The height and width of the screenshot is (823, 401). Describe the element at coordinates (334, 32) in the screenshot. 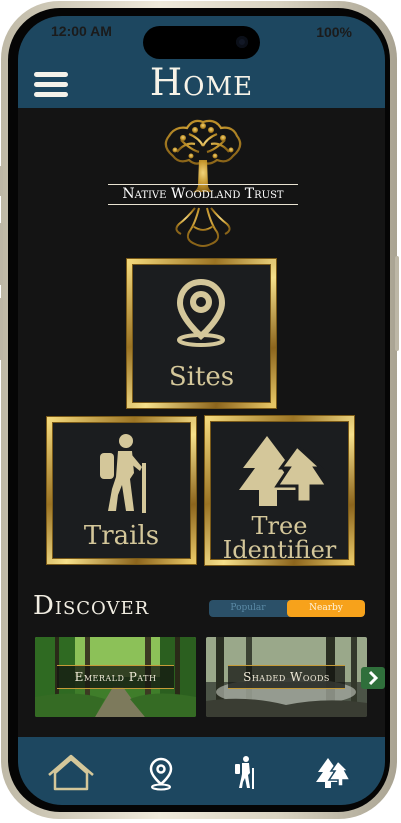

I see `status-battery: 100%` at that location.